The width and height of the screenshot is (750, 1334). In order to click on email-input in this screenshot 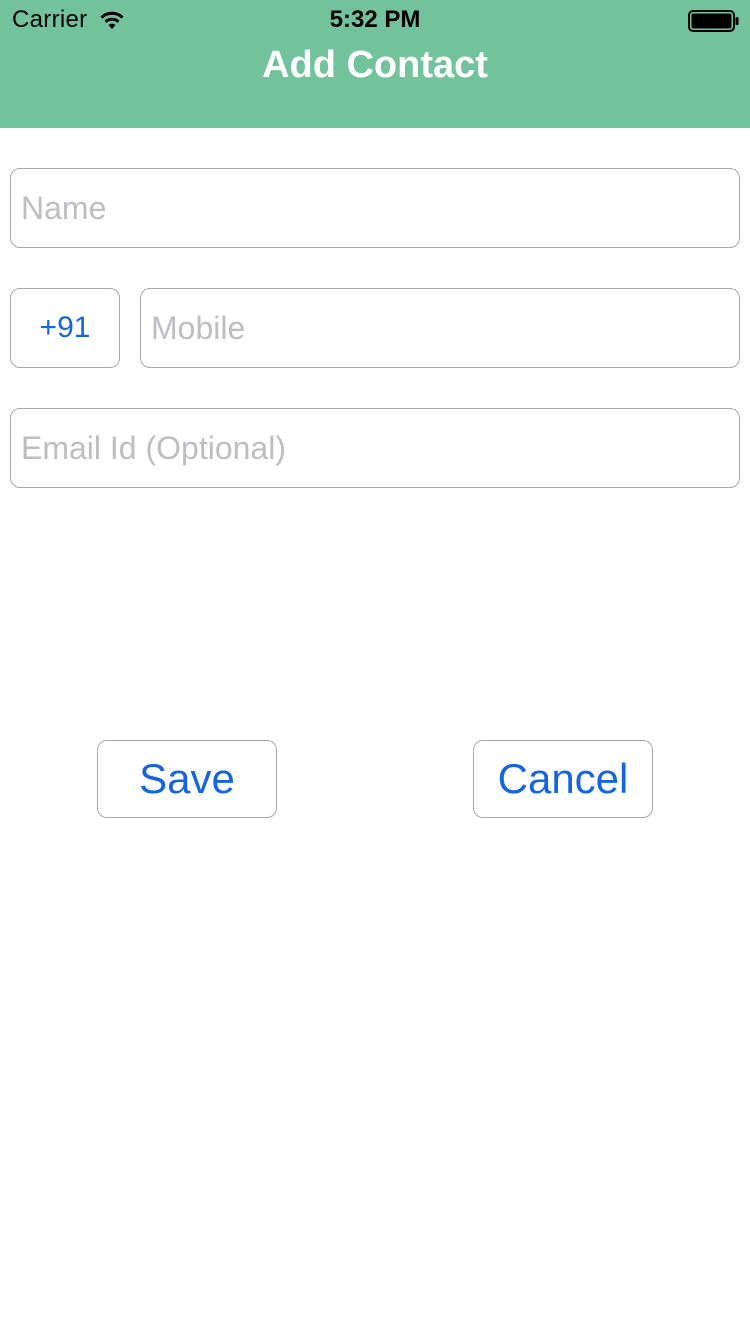, I will do `click(375, 448)`.